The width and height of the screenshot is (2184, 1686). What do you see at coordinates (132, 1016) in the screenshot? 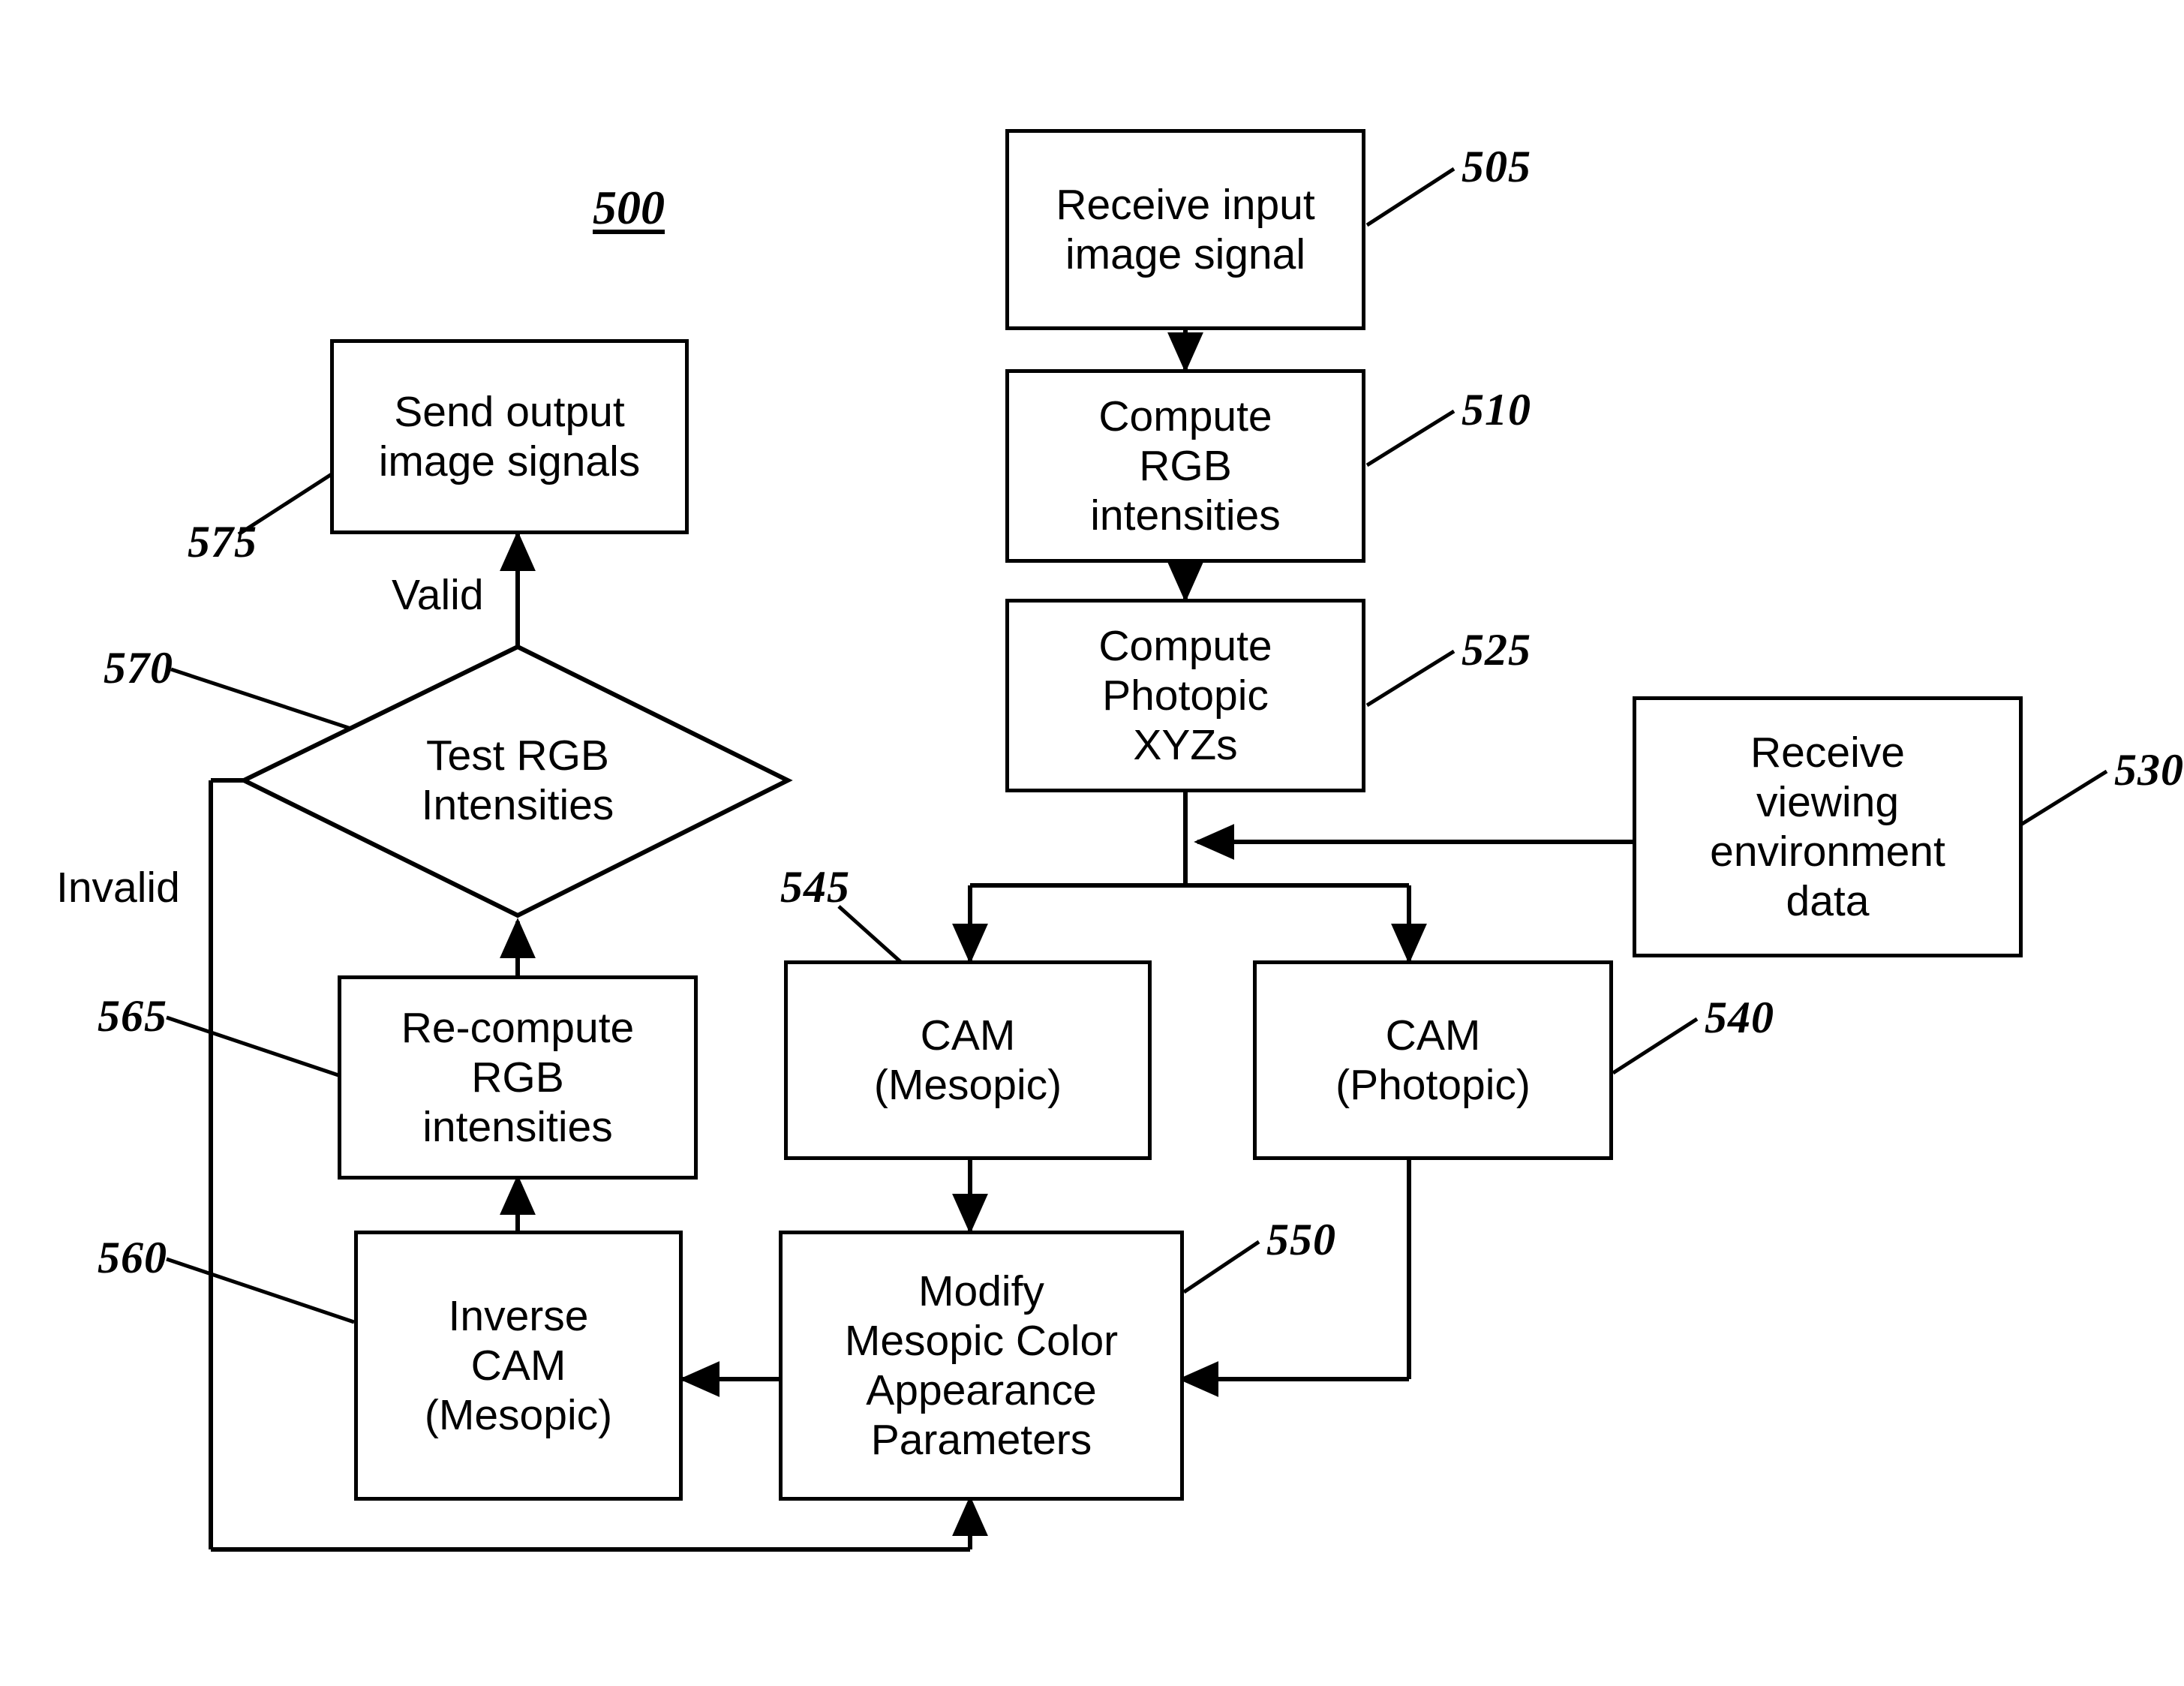
I see `ref-label-565: 565` at bounding box center [132, 1016].